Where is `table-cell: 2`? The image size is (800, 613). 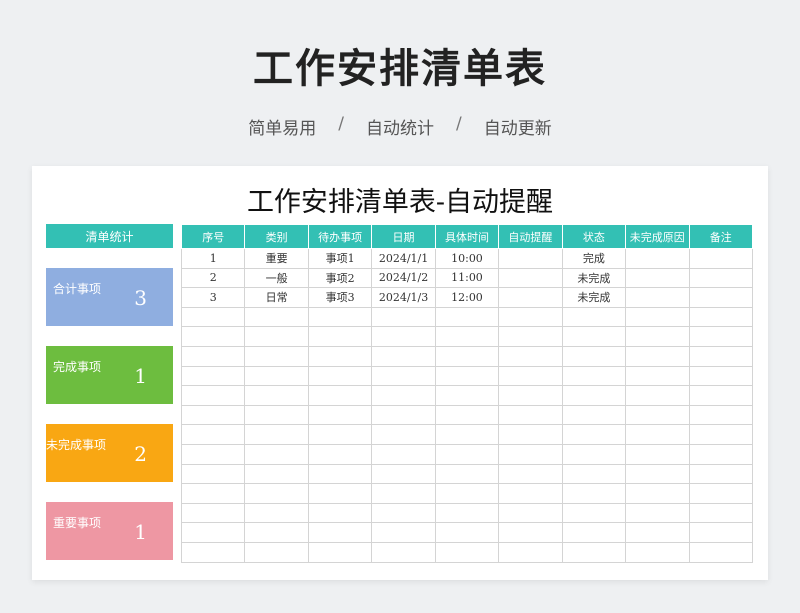
table-cell: 2 is located at coordinates (213, 278).